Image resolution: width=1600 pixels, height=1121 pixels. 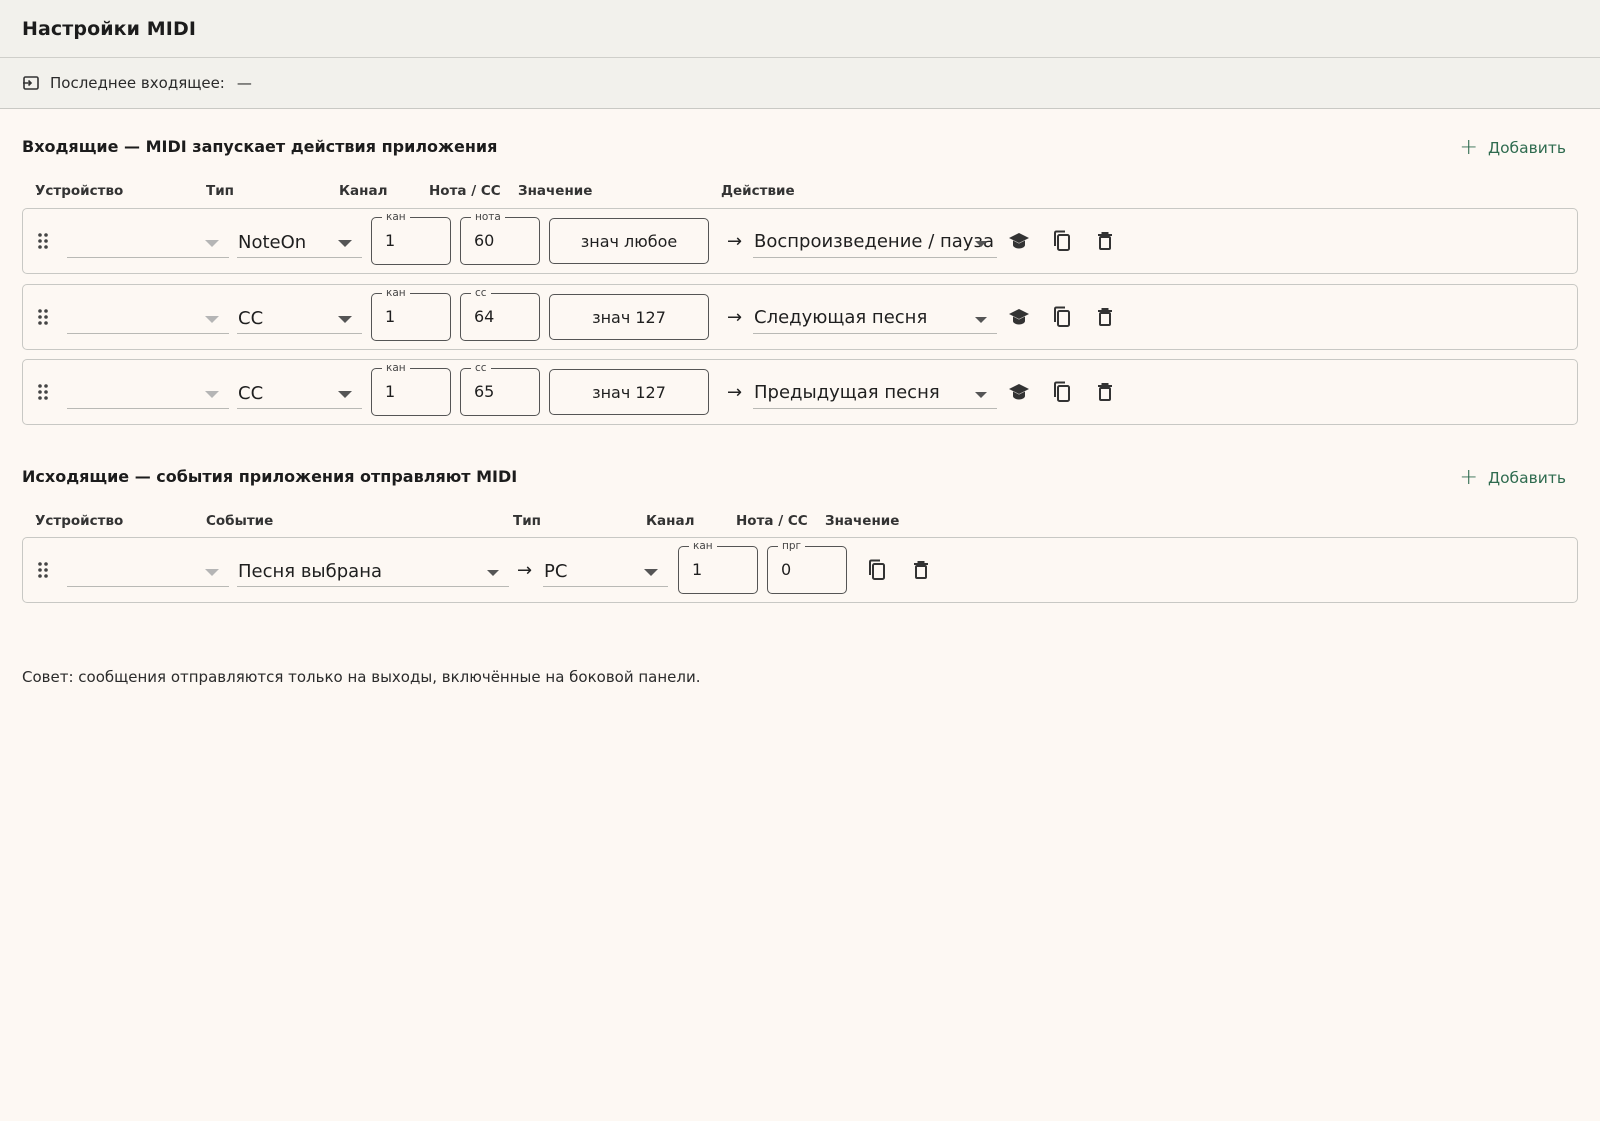 What do you see at coordinates (800, 29) in the screenshot?
I see `title-bar: Настройки MIDI` at bounding box center [800, 29].